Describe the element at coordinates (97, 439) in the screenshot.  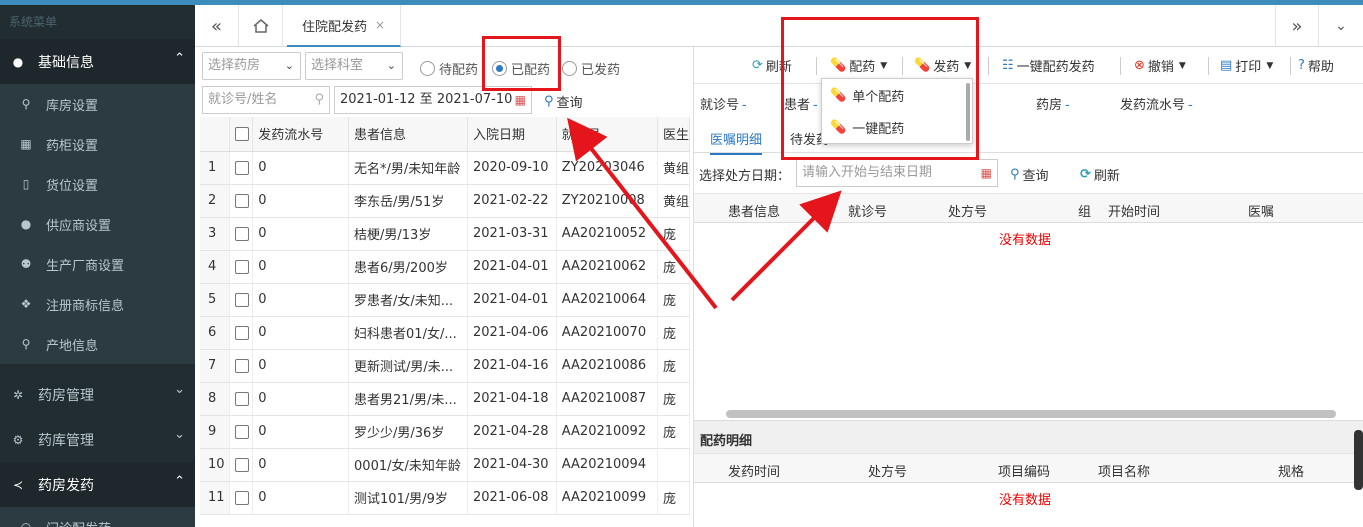
I see `sidebar-group-warehouse-mgmt: ⚙ 药库管理 ⌄` at that location.